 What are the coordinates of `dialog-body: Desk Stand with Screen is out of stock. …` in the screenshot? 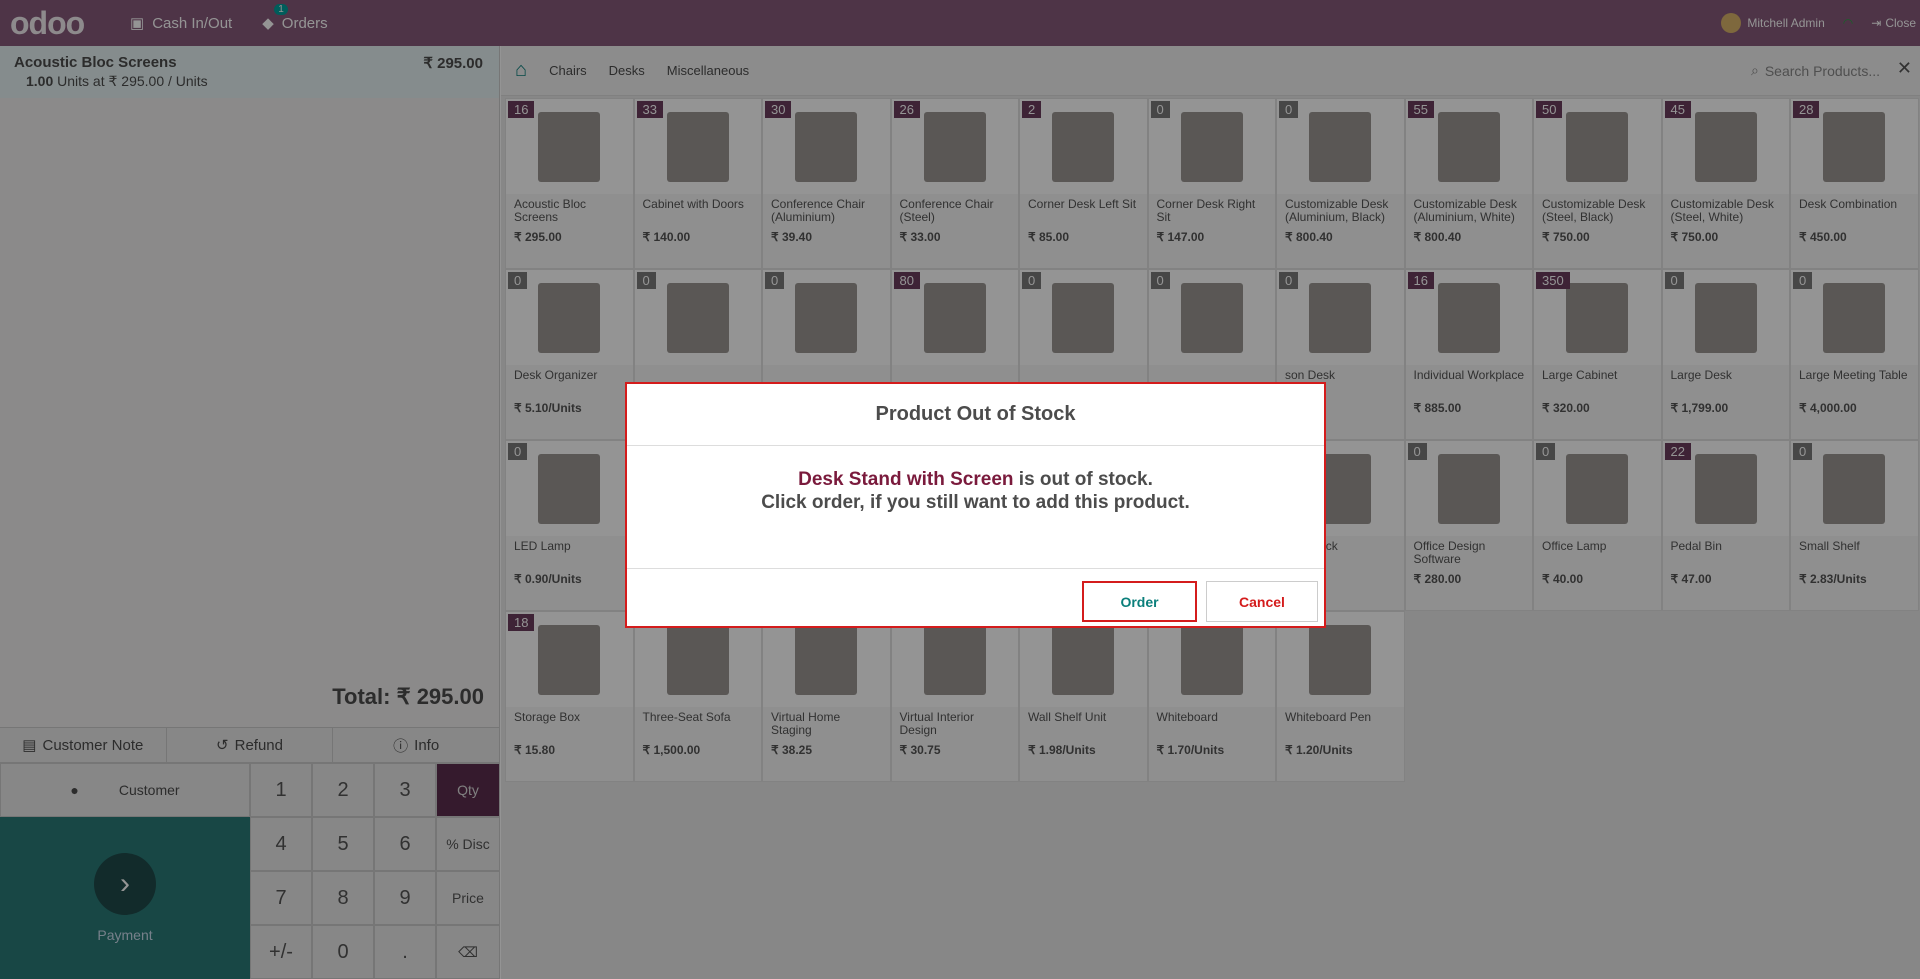 It's located at (975, 507).